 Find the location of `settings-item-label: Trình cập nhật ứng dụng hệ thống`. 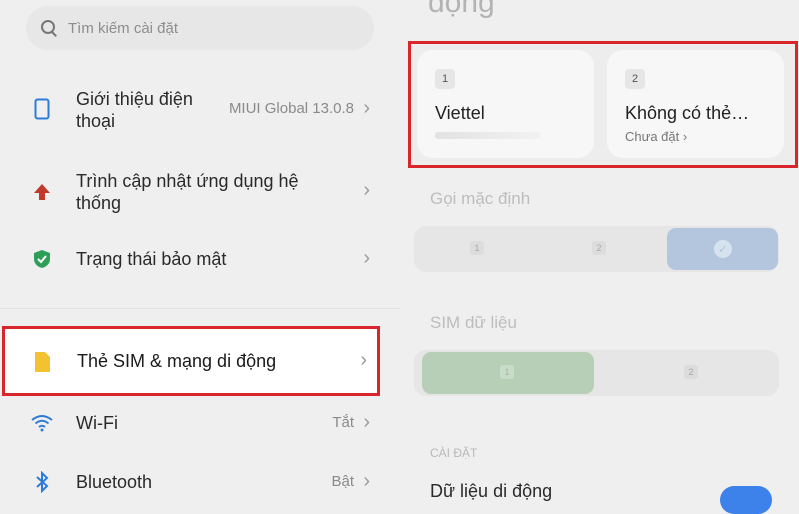

settings-item-label: Trình cập nhật ứng dụng hệ thống is located at coordinates (187, 192).